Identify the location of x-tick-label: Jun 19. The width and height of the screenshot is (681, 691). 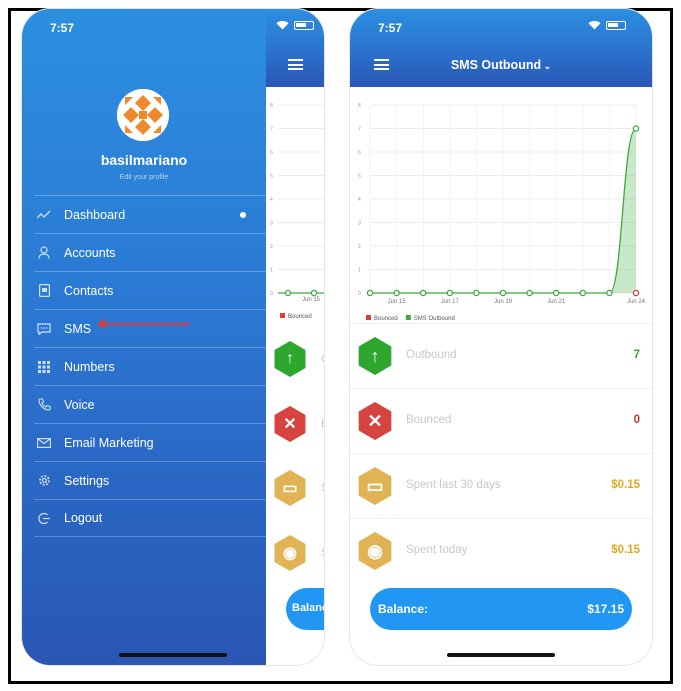
(503, 302).